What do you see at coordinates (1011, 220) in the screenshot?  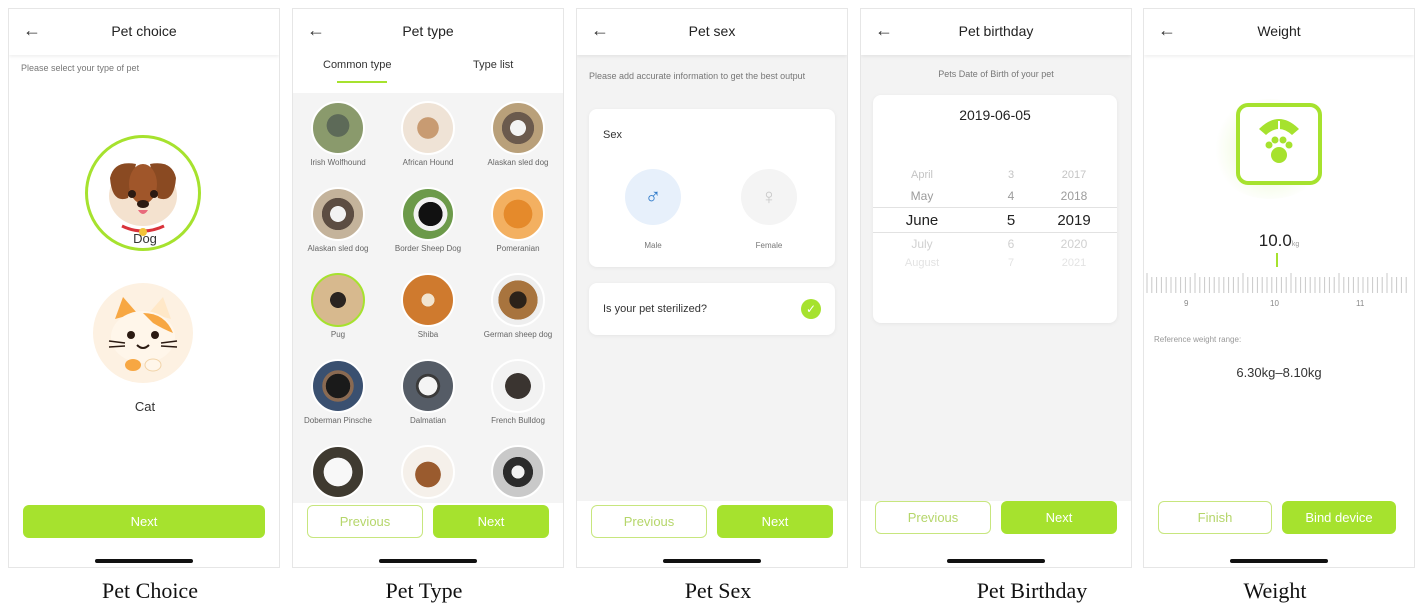 I see `wheel-day: 5` at bounding box center [1011, 220].